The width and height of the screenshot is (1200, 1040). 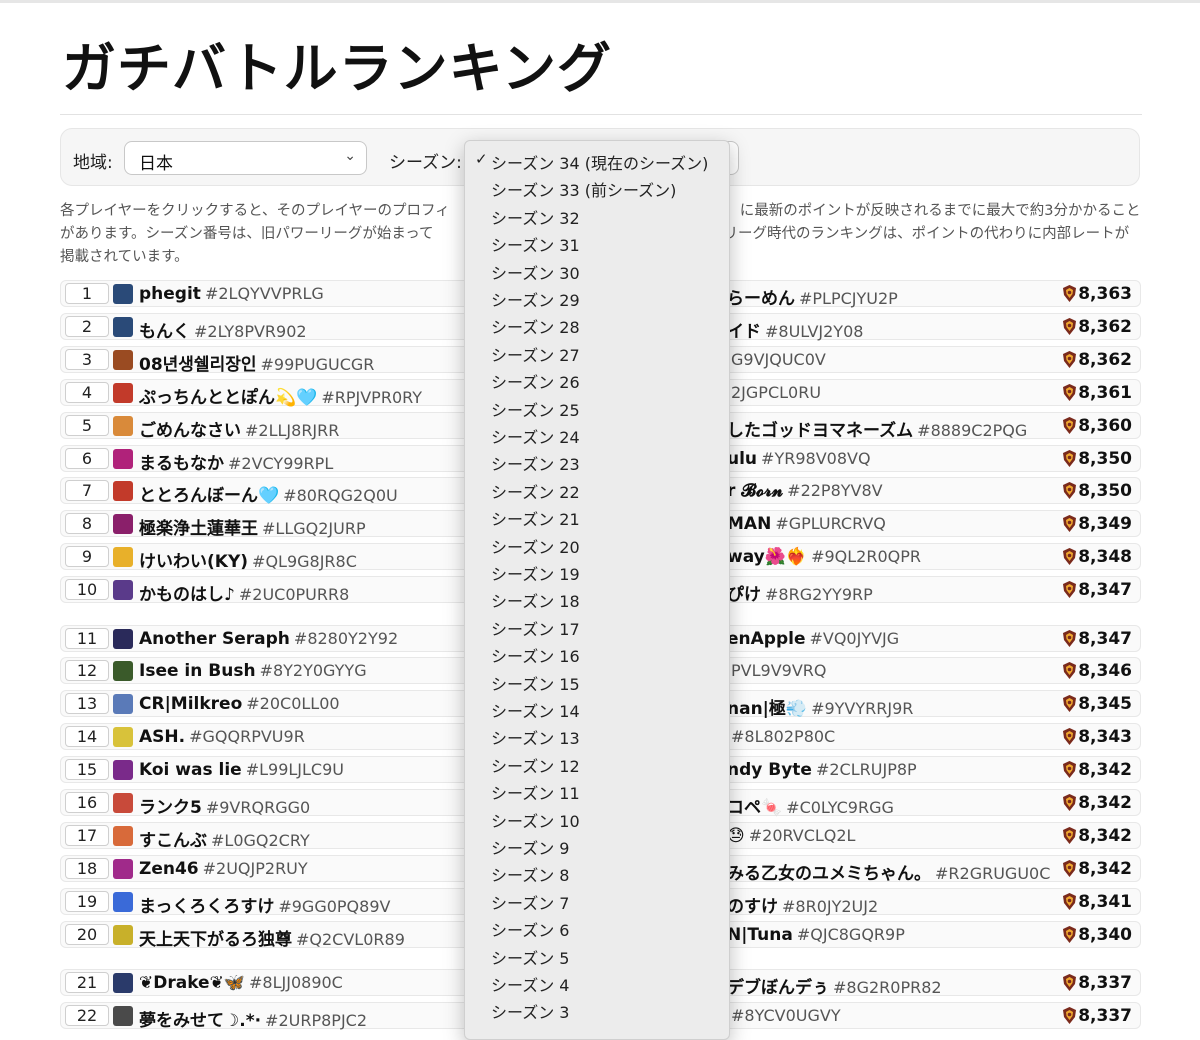 What do you see at coordinates (597, 900) in the screenshot?
I see `season-option: シーズン 7` at bounding box center [597, 900].